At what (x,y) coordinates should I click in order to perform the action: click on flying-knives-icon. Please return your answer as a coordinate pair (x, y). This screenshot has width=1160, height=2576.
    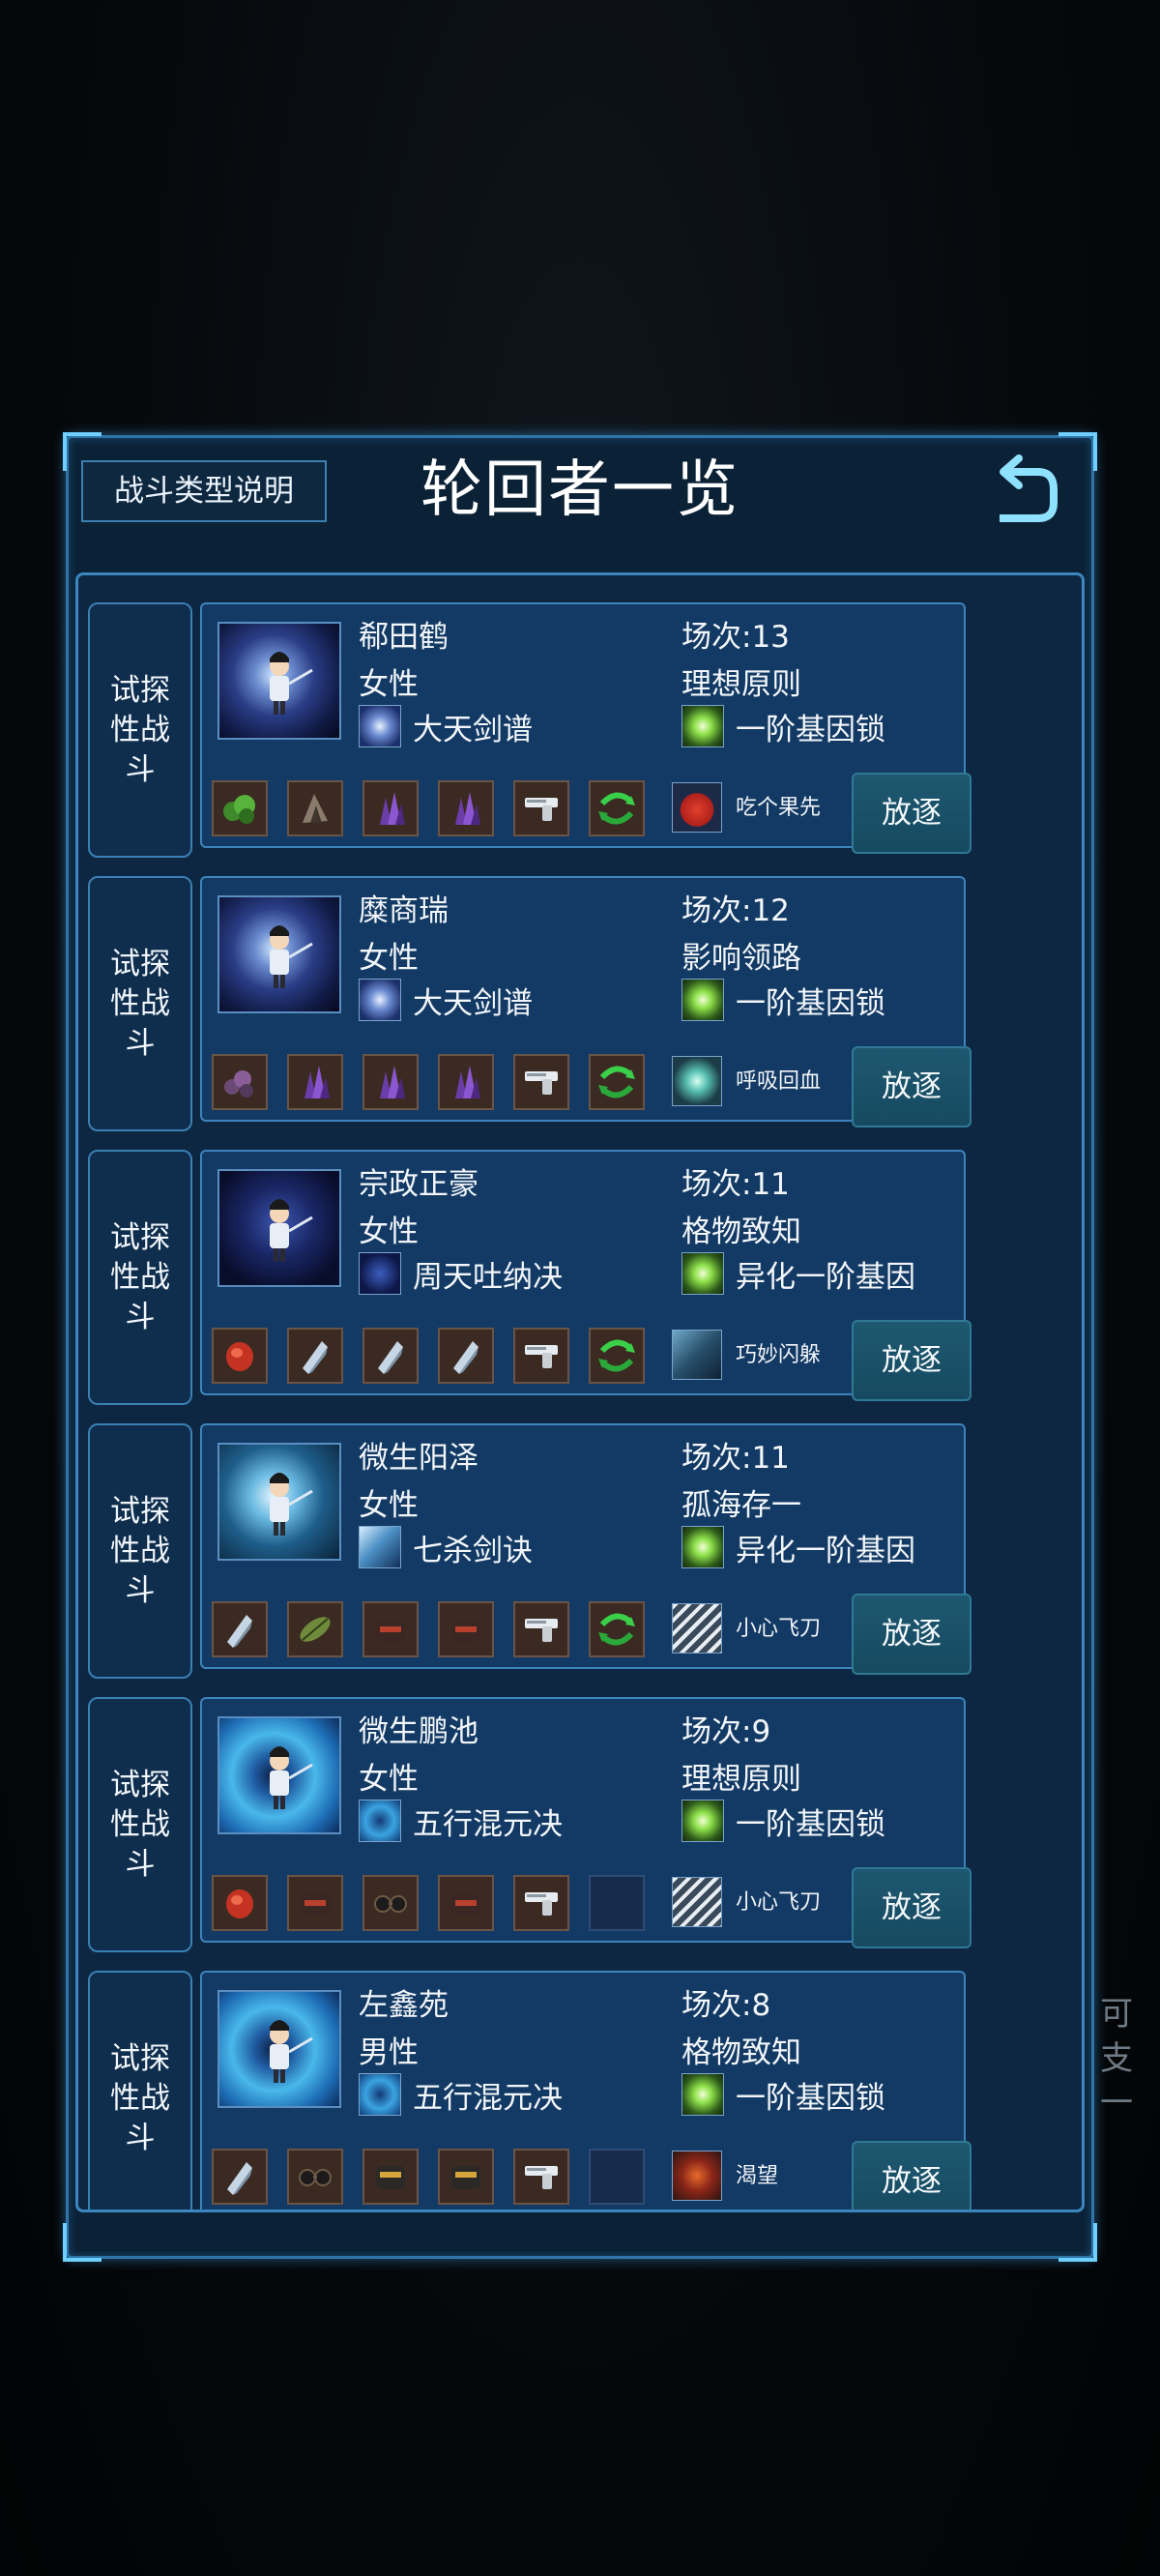
    Looking at the image, I should click on (697, 1628).